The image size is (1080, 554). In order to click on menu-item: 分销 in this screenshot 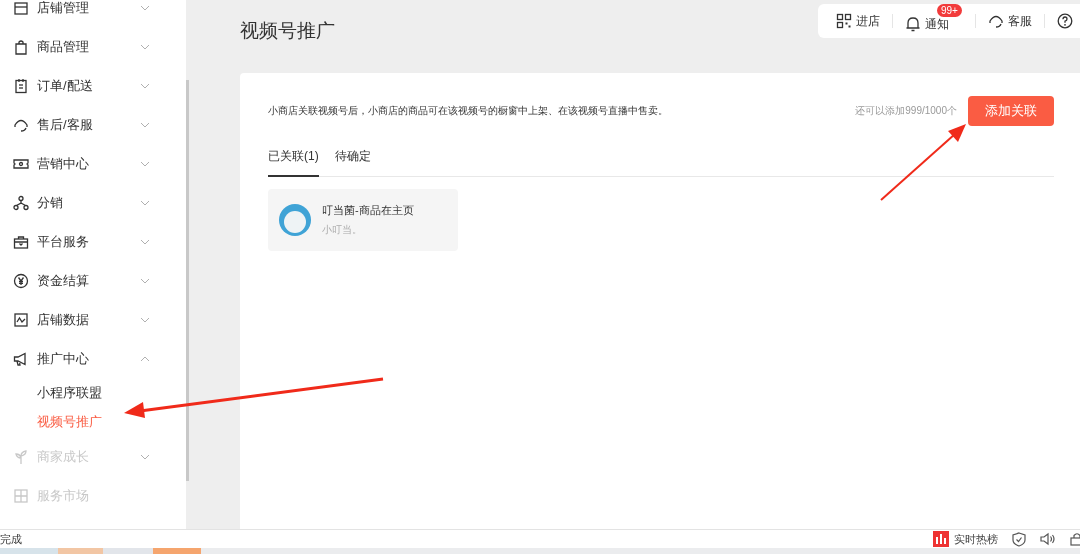, I will do `click(93, 202)`.